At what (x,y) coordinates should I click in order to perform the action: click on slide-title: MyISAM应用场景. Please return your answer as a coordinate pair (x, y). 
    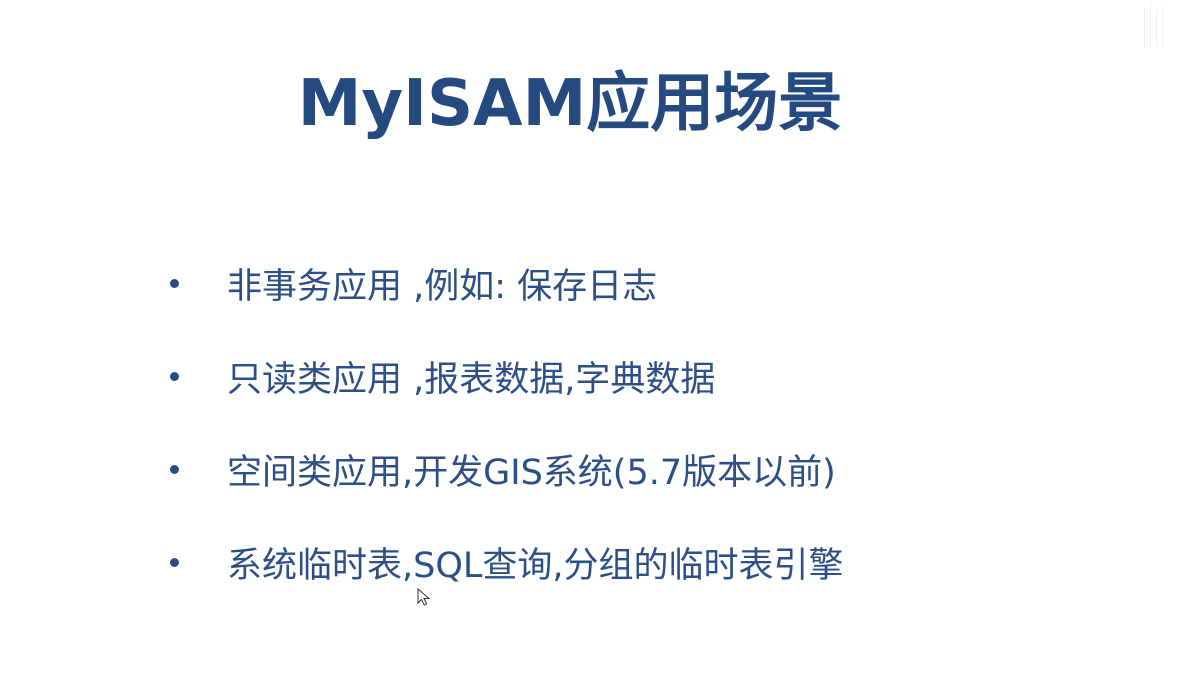
    Looking at the image, I should click on (570, 104).